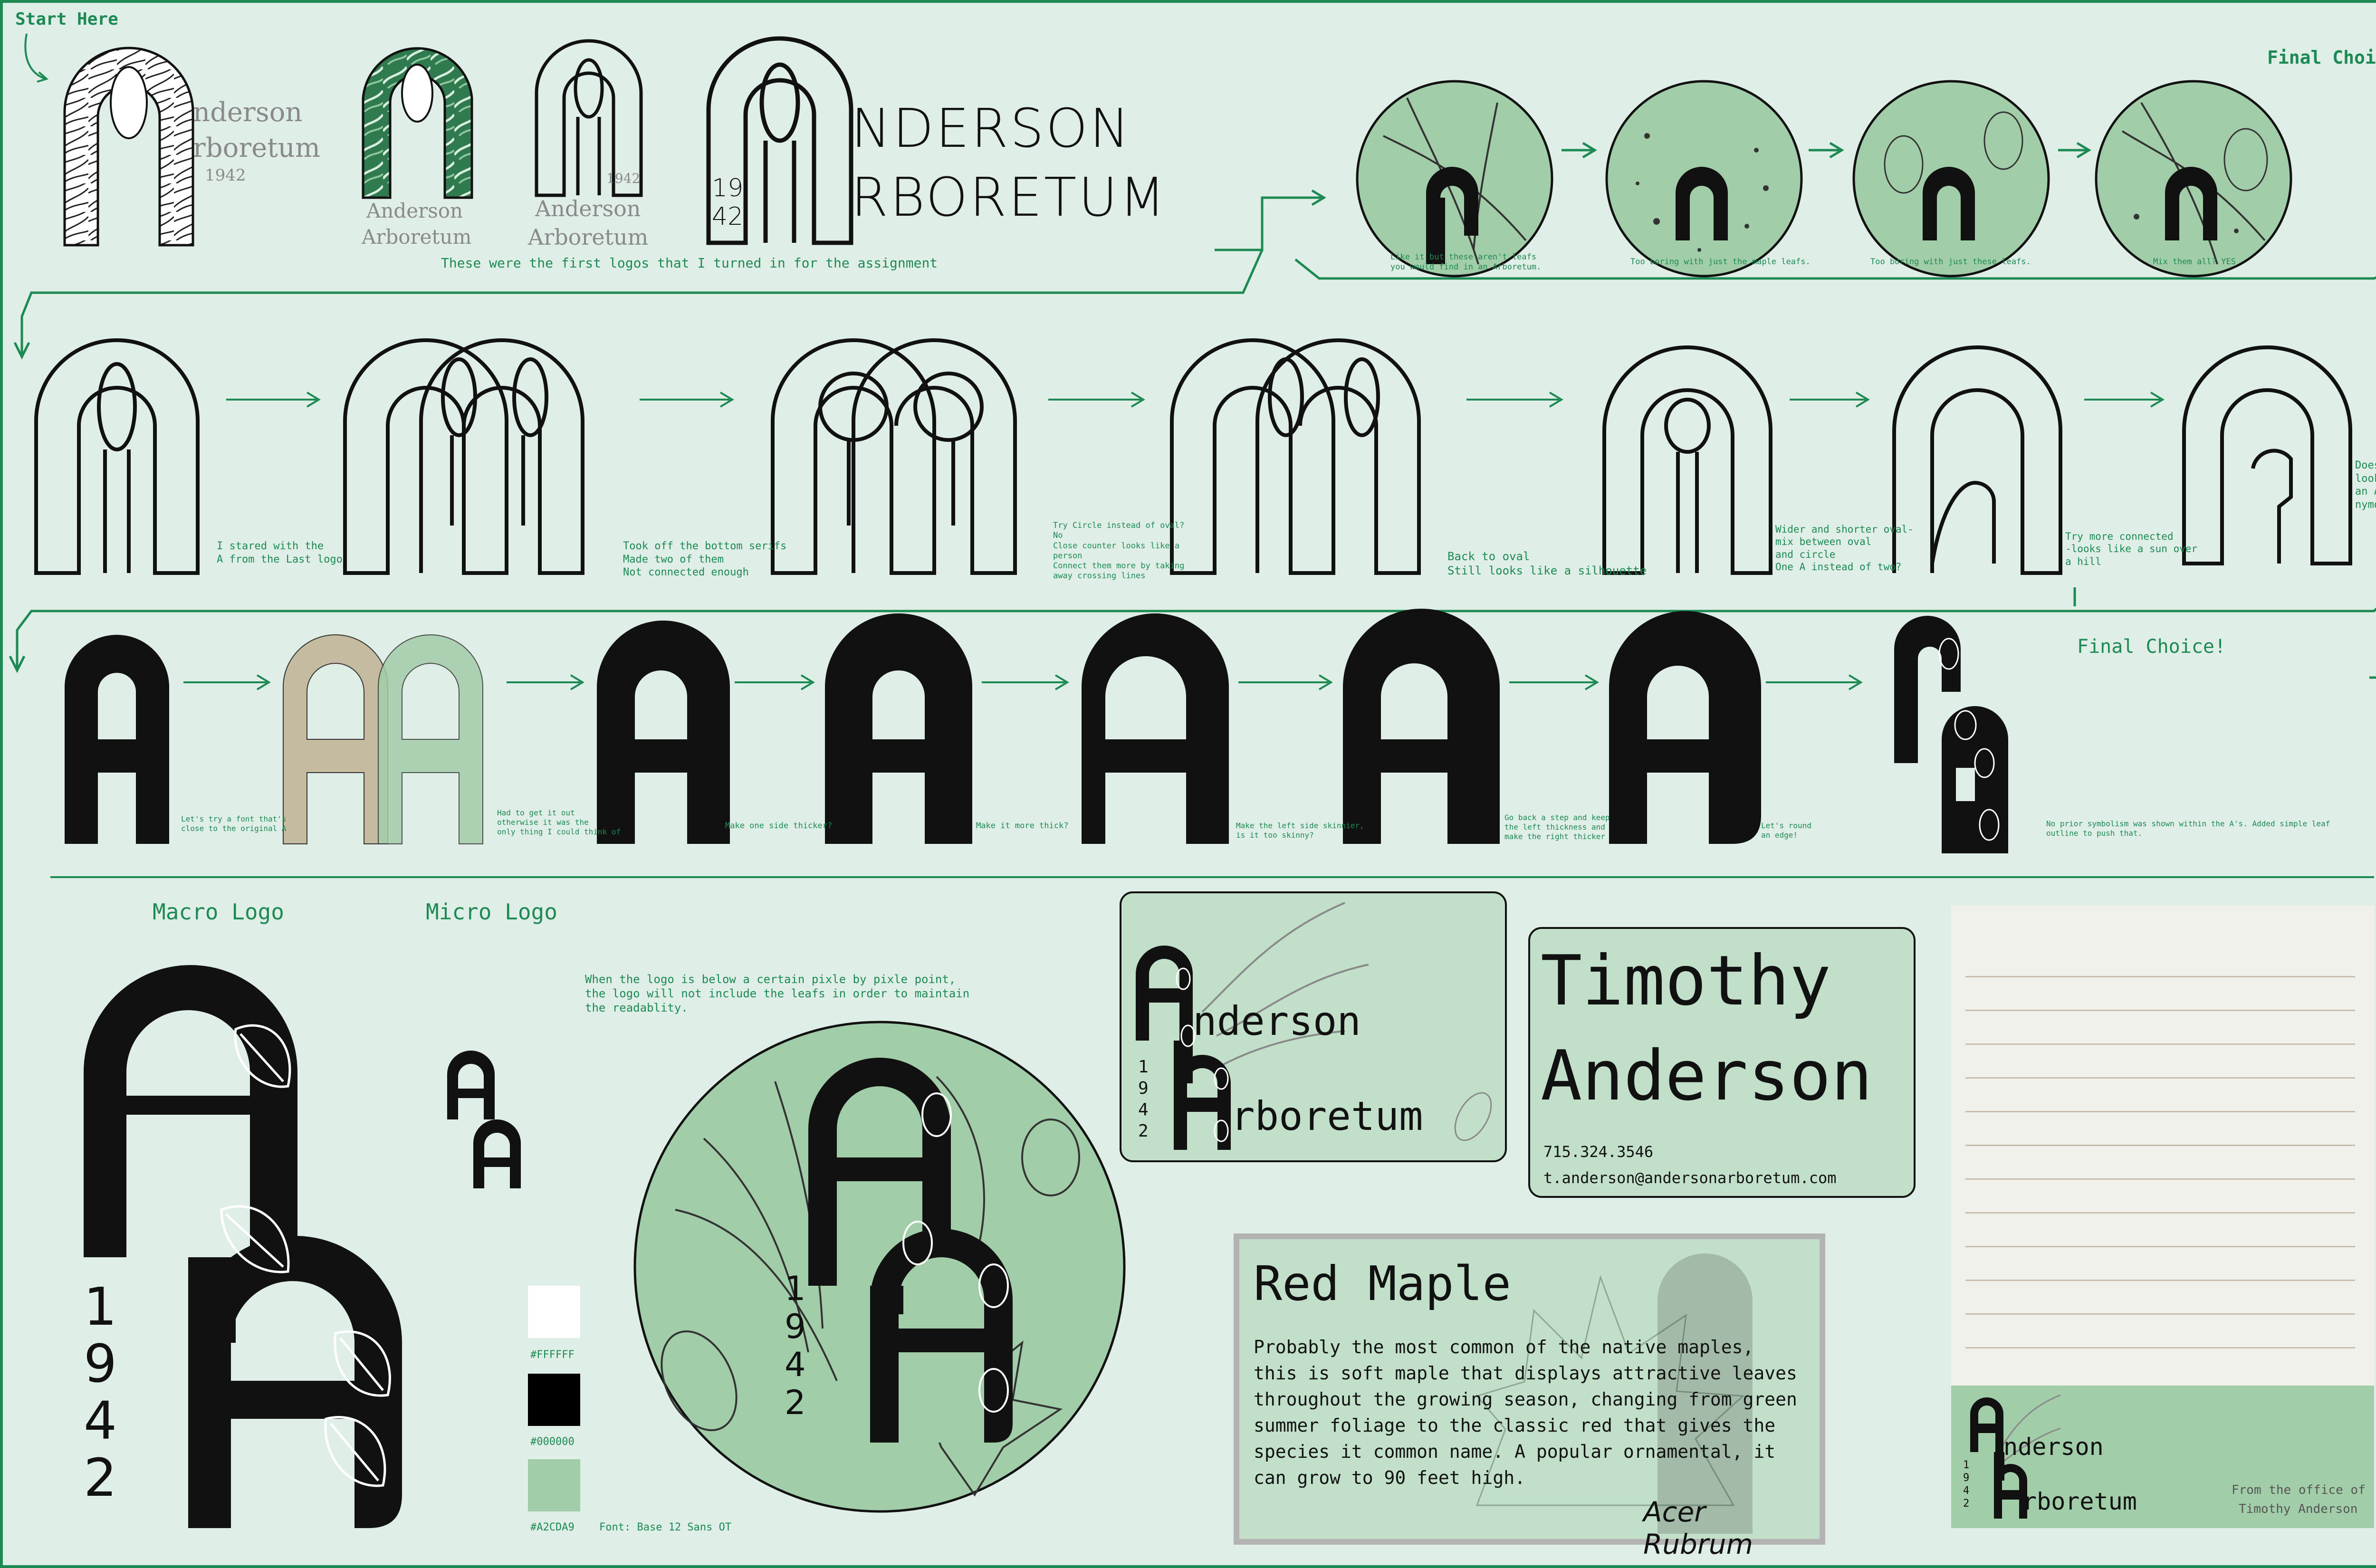  I want to click on row3-note-3: Make one side thicker?, so click(779, 826).